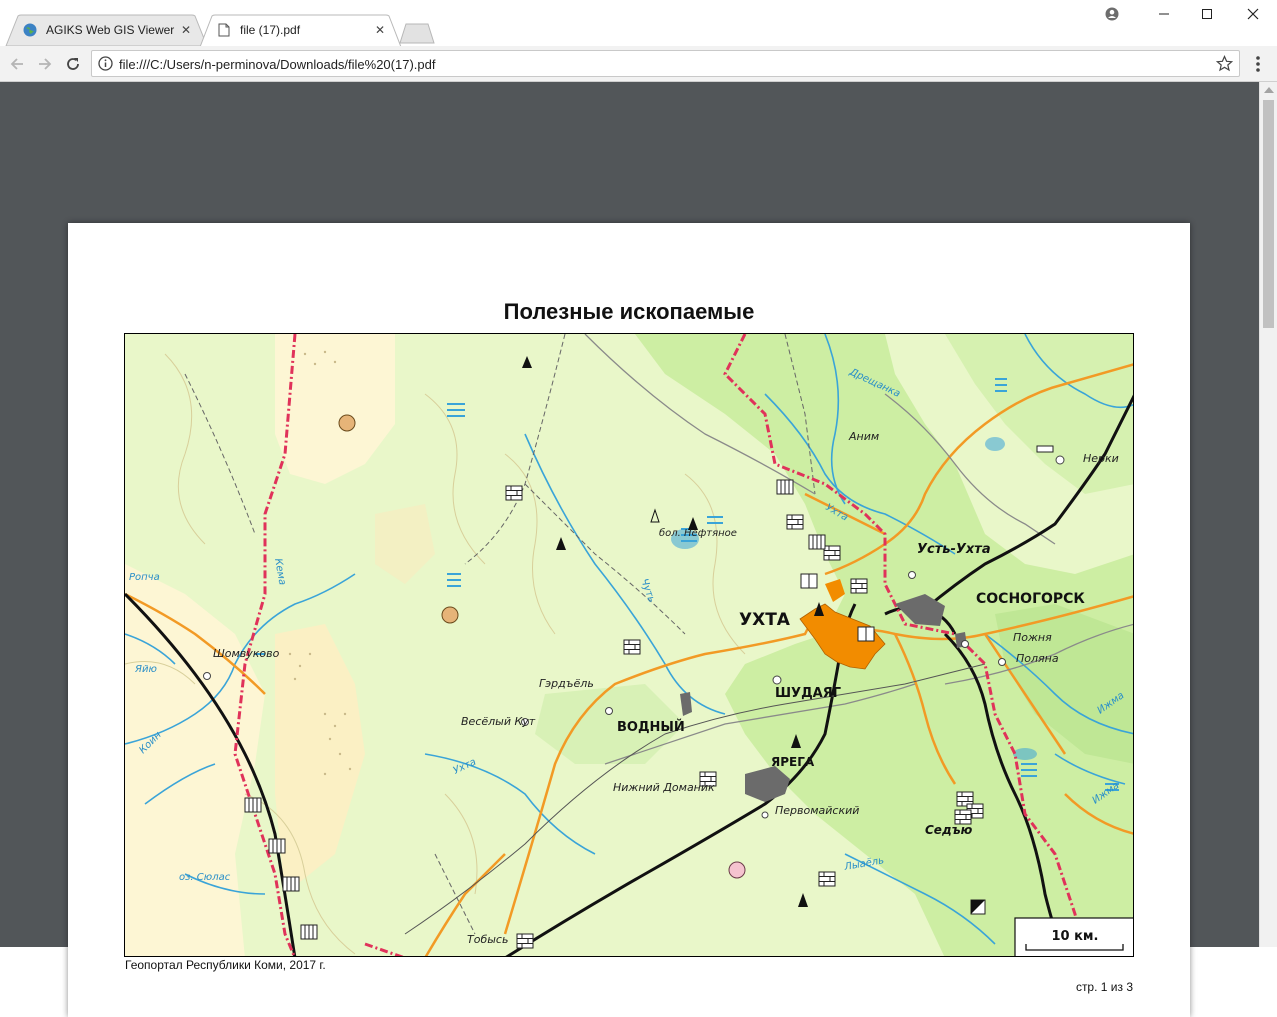 The width and height of the screenshot is (1277, 1017). What do you see at coordinates (105, 63) in the screenshot?
I see `info-icon` at bounding box center [105, 63].